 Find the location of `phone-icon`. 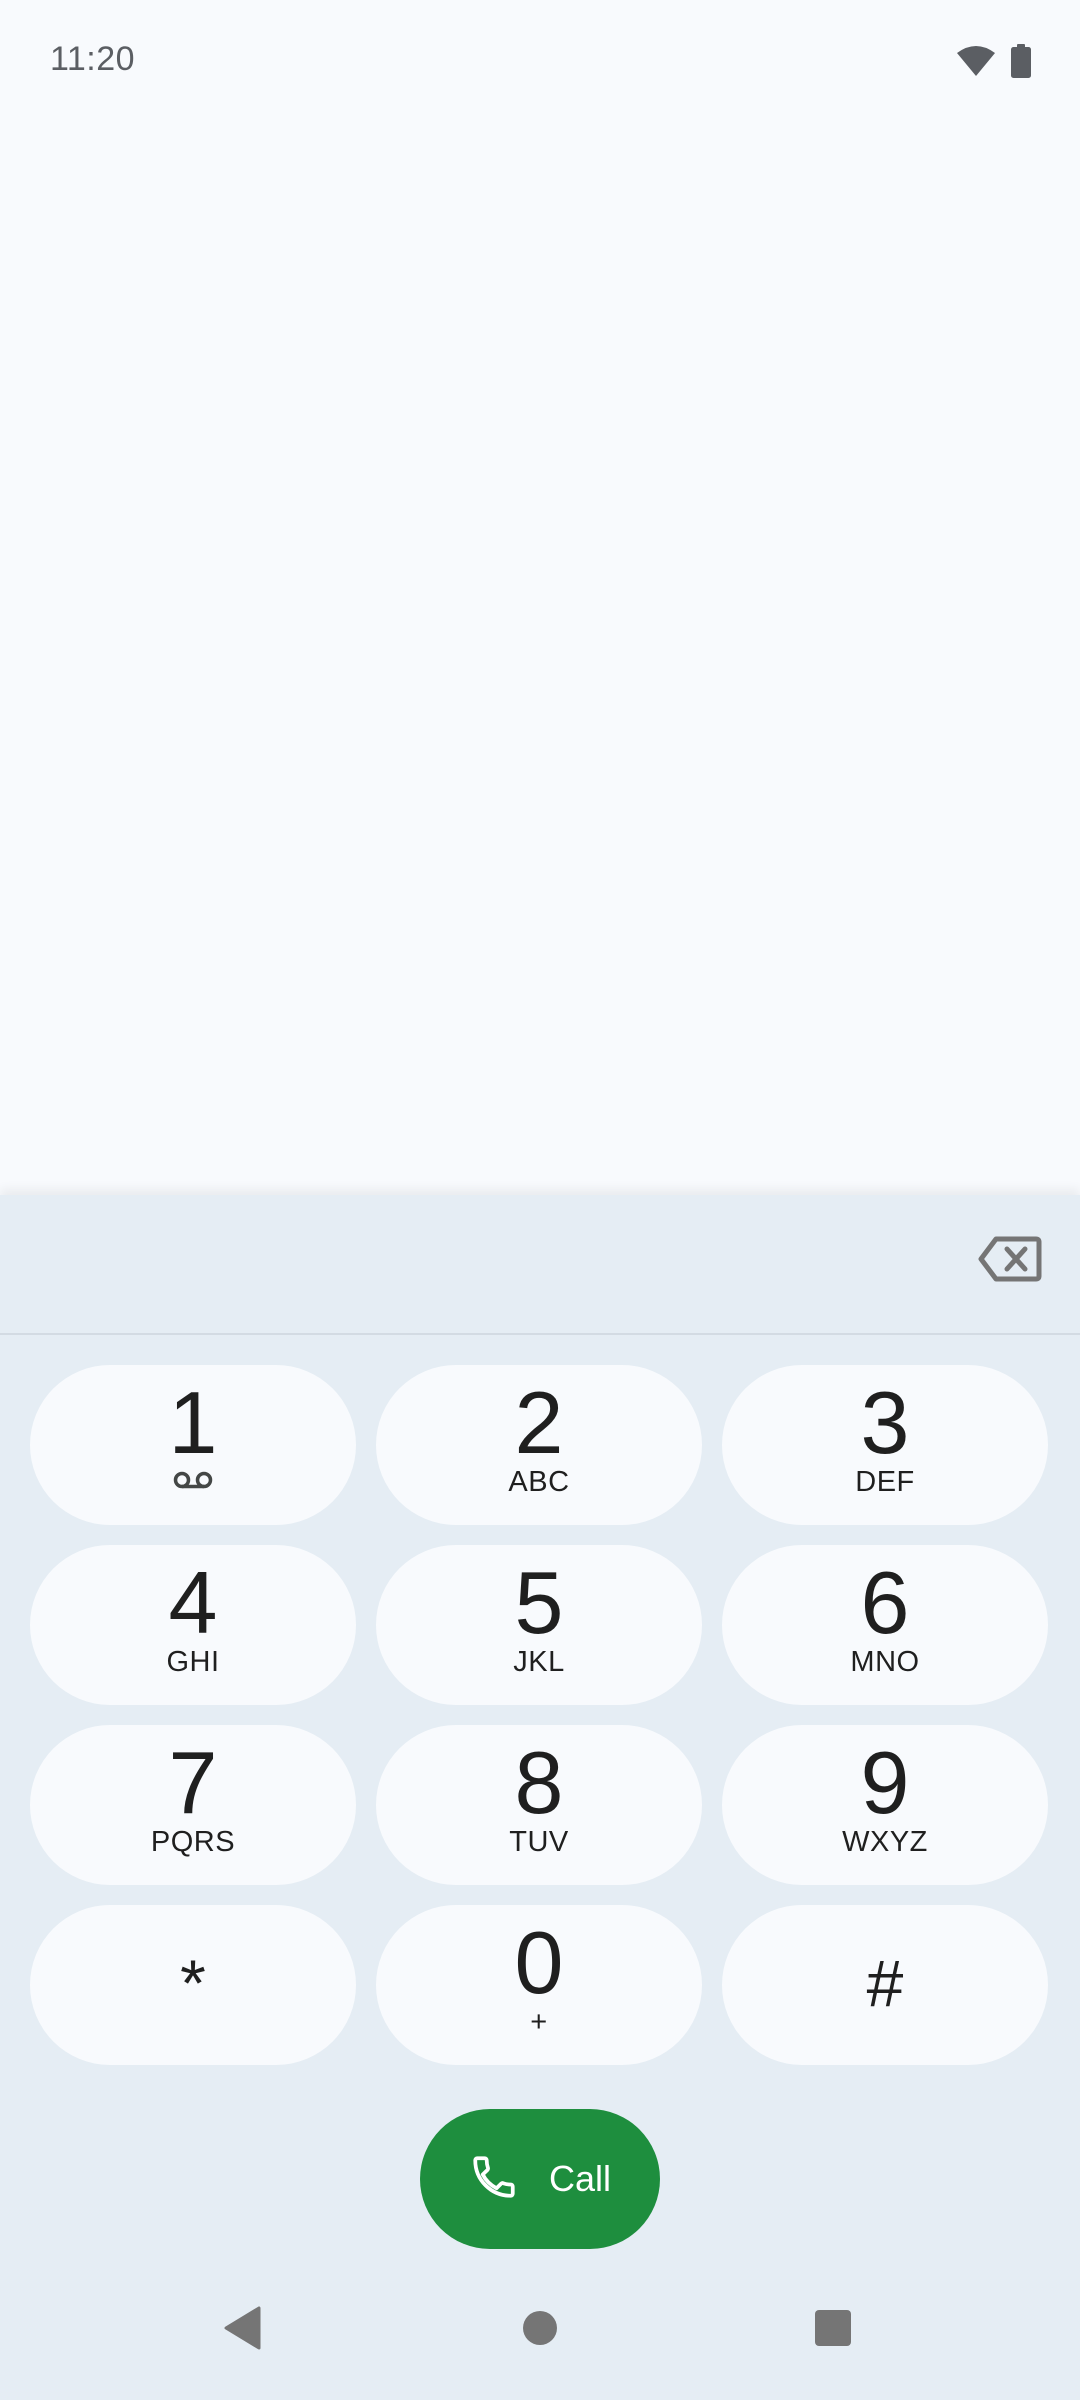

phone-icon is located at coordinates (494, 2179).